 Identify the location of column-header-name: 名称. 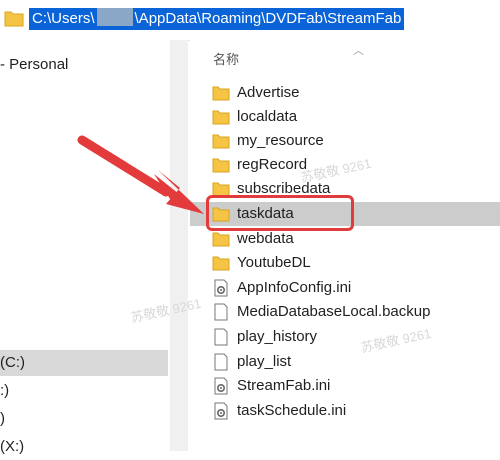
(226, 58).